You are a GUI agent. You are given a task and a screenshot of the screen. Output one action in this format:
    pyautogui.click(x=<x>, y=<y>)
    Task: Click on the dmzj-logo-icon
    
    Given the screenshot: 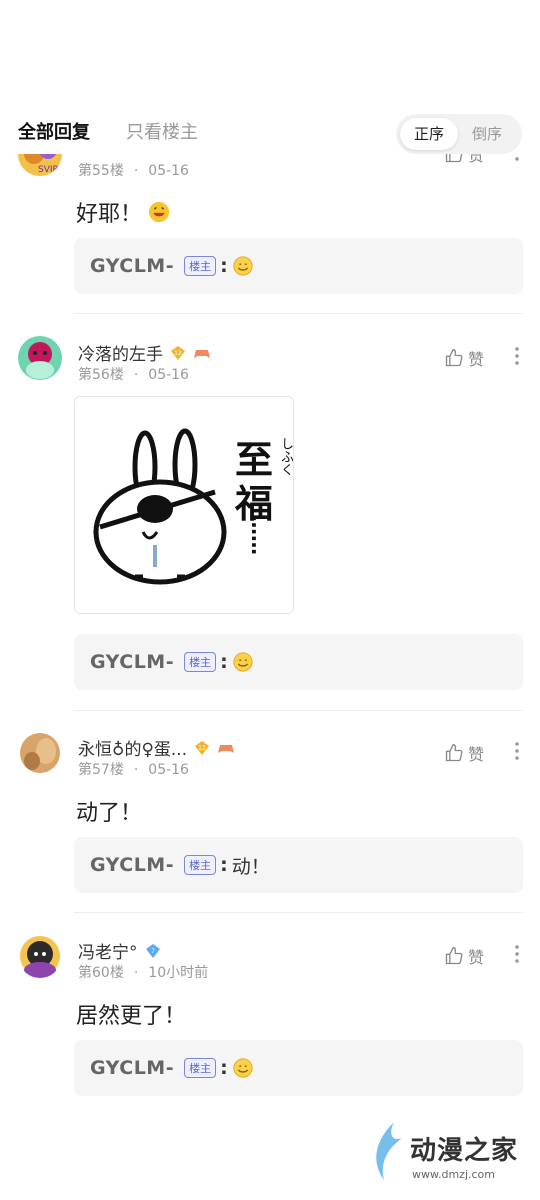 What is the action you would take?
    pyautogui.click(x=389, y=1151)
    